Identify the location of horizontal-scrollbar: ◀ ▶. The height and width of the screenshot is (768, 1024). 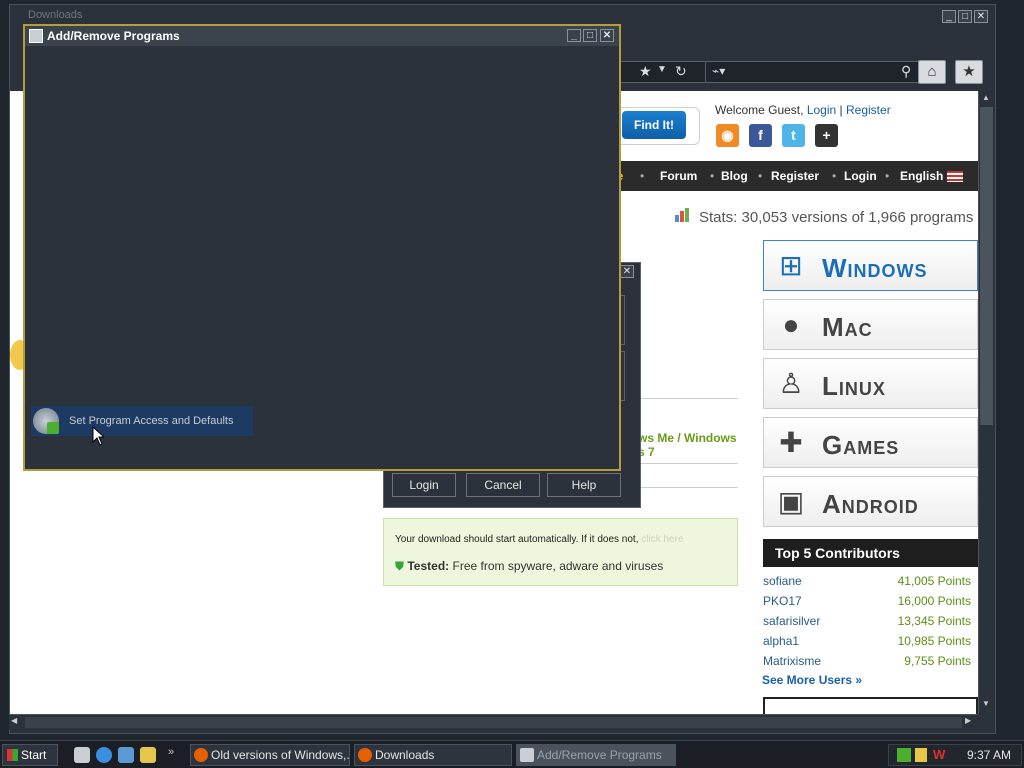
(493, 722).